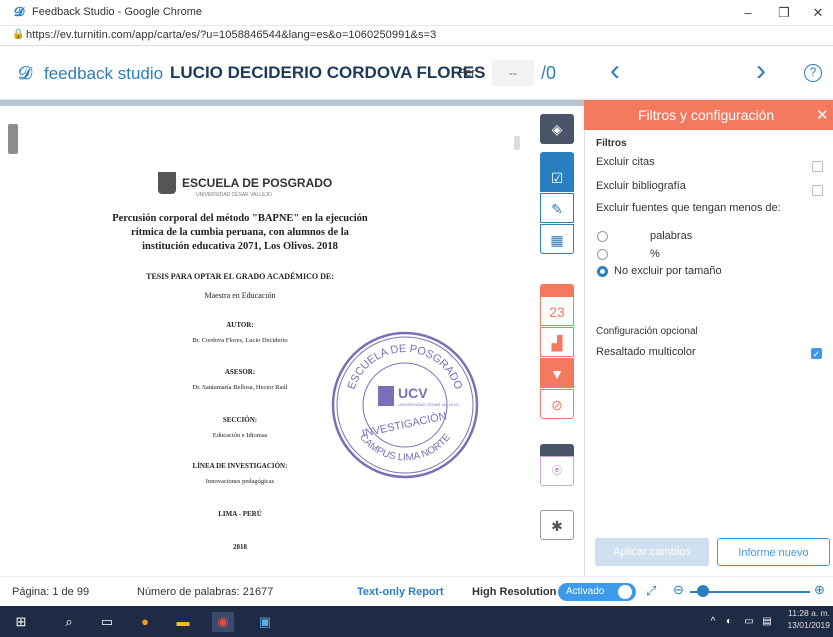  What do you see at coordinates (145, 622) in the screenshot?
I see `firefox-icon: ●` at bounding box center [145, 622].